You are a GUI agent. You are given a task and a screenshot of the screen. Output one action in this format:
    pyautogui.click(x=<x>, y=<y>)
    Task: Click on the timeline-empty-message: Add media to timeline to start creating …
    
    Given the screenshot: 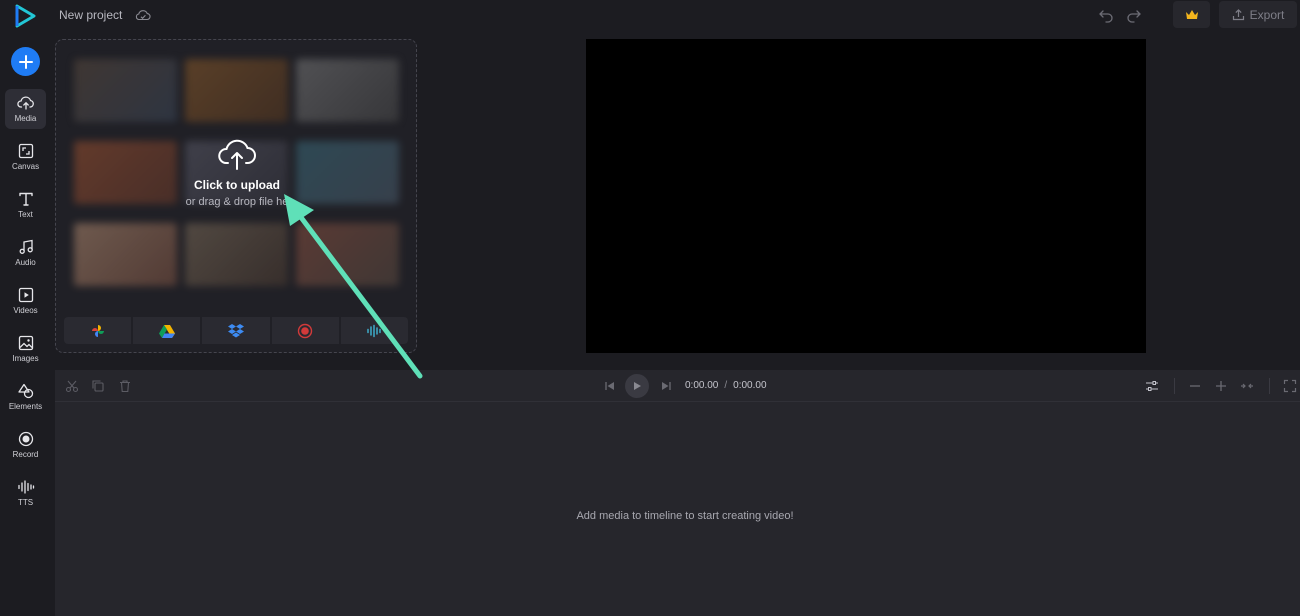 What is the action you would take?
    pyautogui.click(x=685, y=516)
    